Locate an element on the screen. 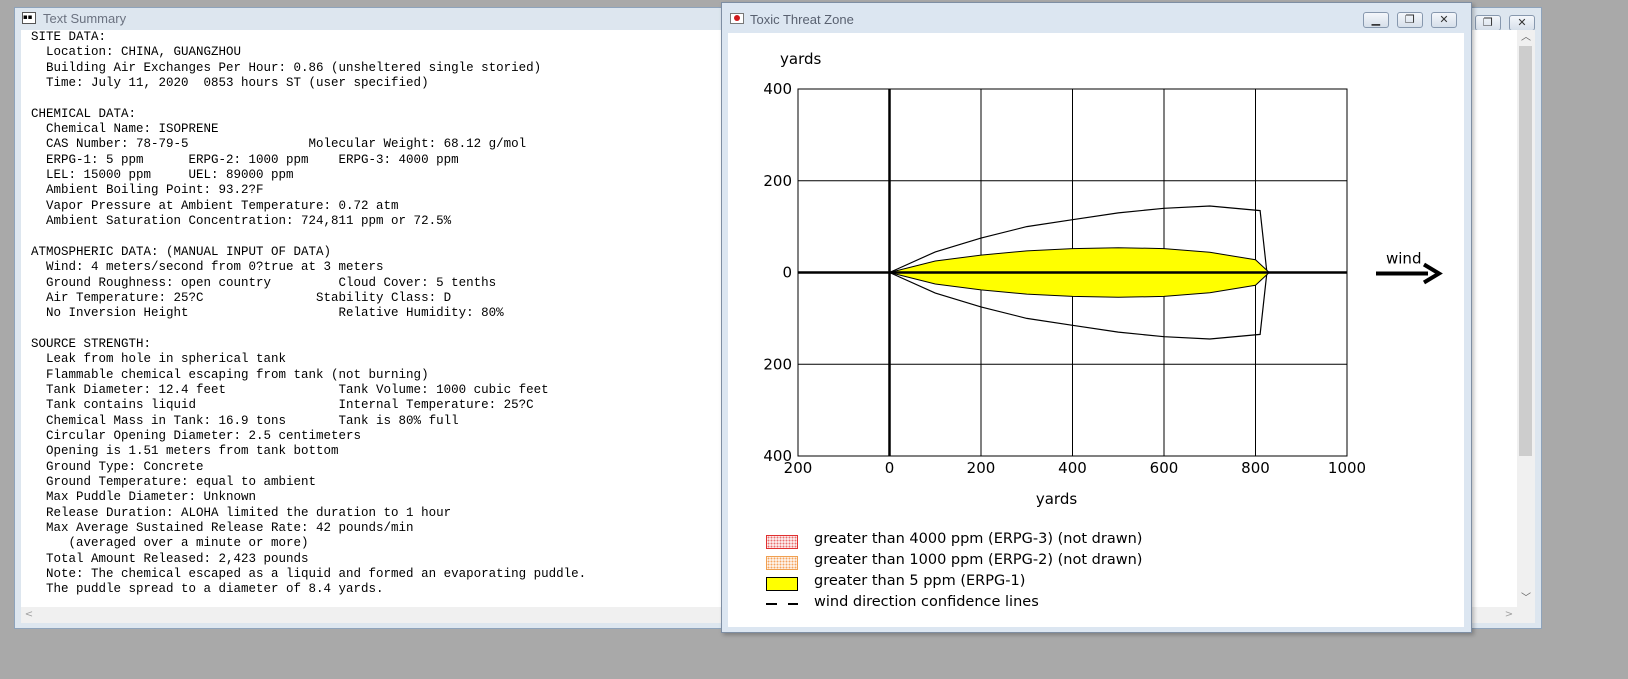  erpg3-swatch is located at coordinates (782, 542).